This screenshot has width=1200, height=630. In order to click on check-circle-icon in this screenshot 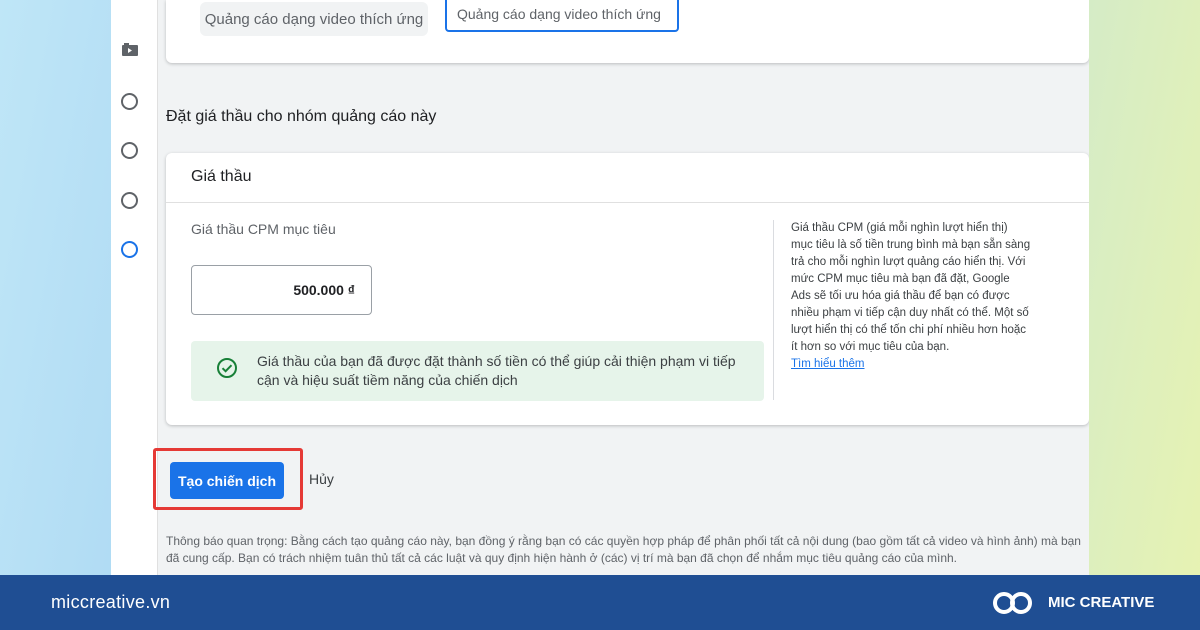, I will do `click(227, 368)`.